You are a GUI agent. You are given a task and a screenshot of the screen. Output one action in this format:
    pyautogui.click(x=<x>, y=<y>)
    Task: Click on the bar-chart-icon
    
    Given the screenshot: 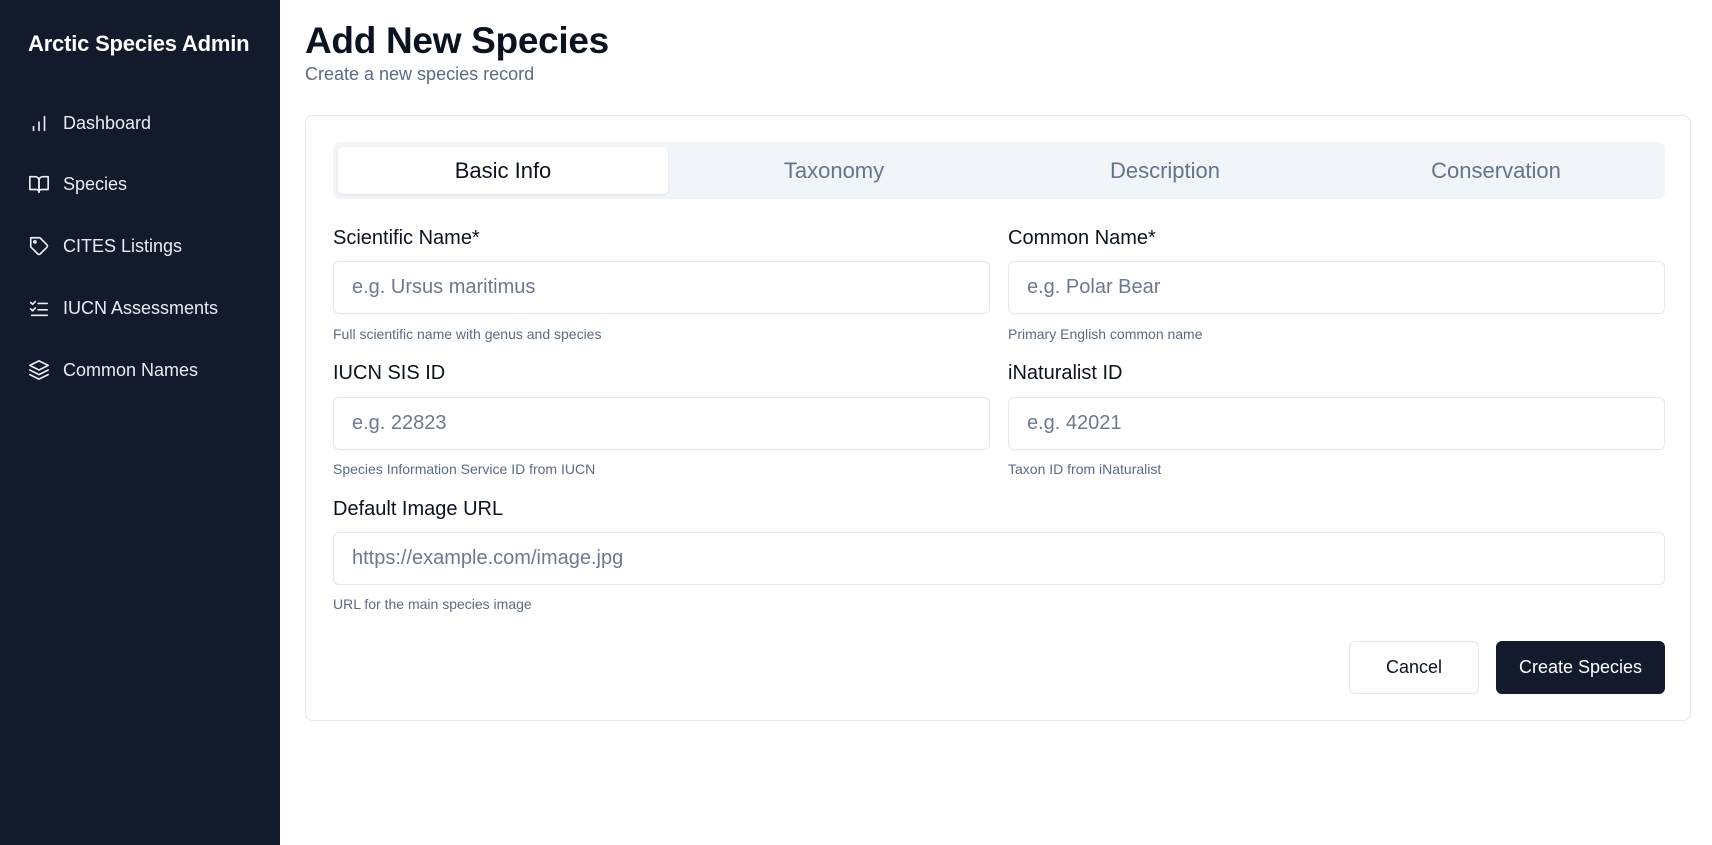 What is the action you would take?
    pyautogui.click(x=39, y=123)
    